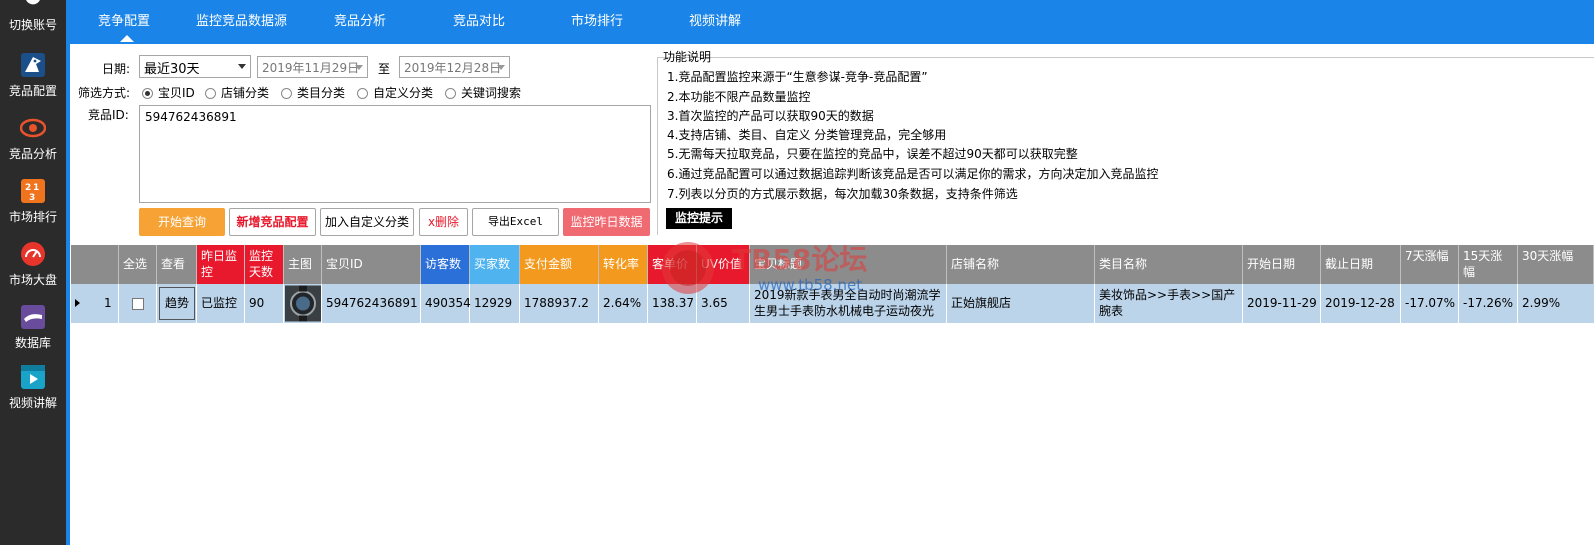 This screenshot has height=545, width=1594. What do you see at coordinates (623, 303) in the screenshot?
I see `row-conversion: 2.64%` at bounding box center [623, 303].